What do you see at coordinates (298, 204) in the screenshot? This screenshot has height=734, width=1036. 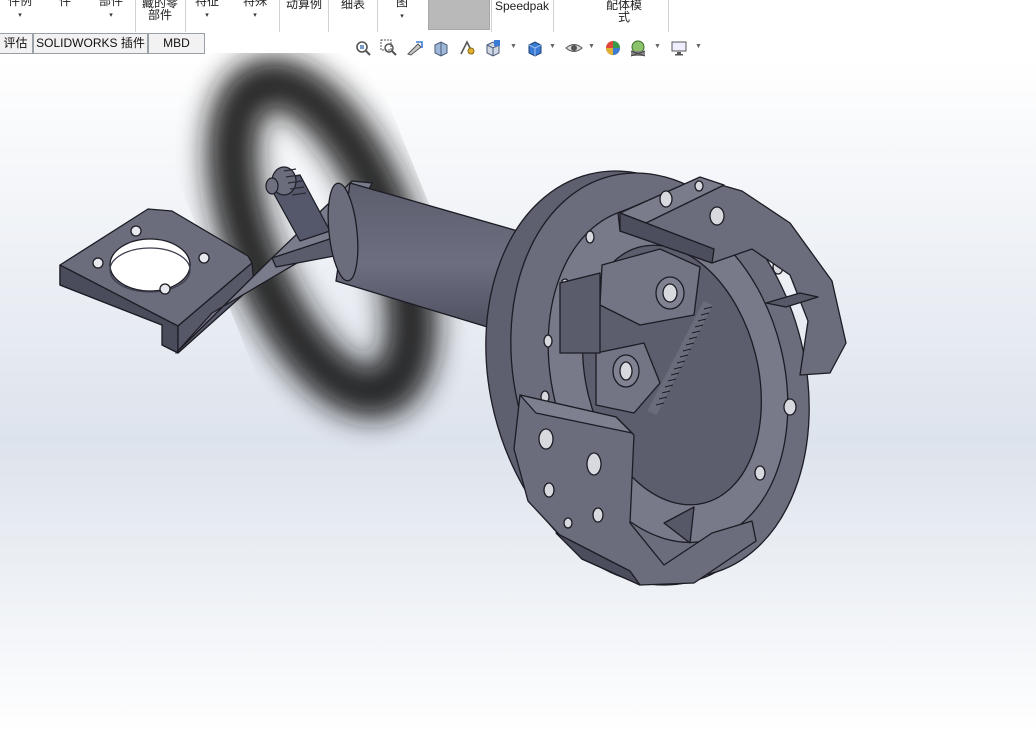 I see `spline-shaft` at bounding box center [298, 204].